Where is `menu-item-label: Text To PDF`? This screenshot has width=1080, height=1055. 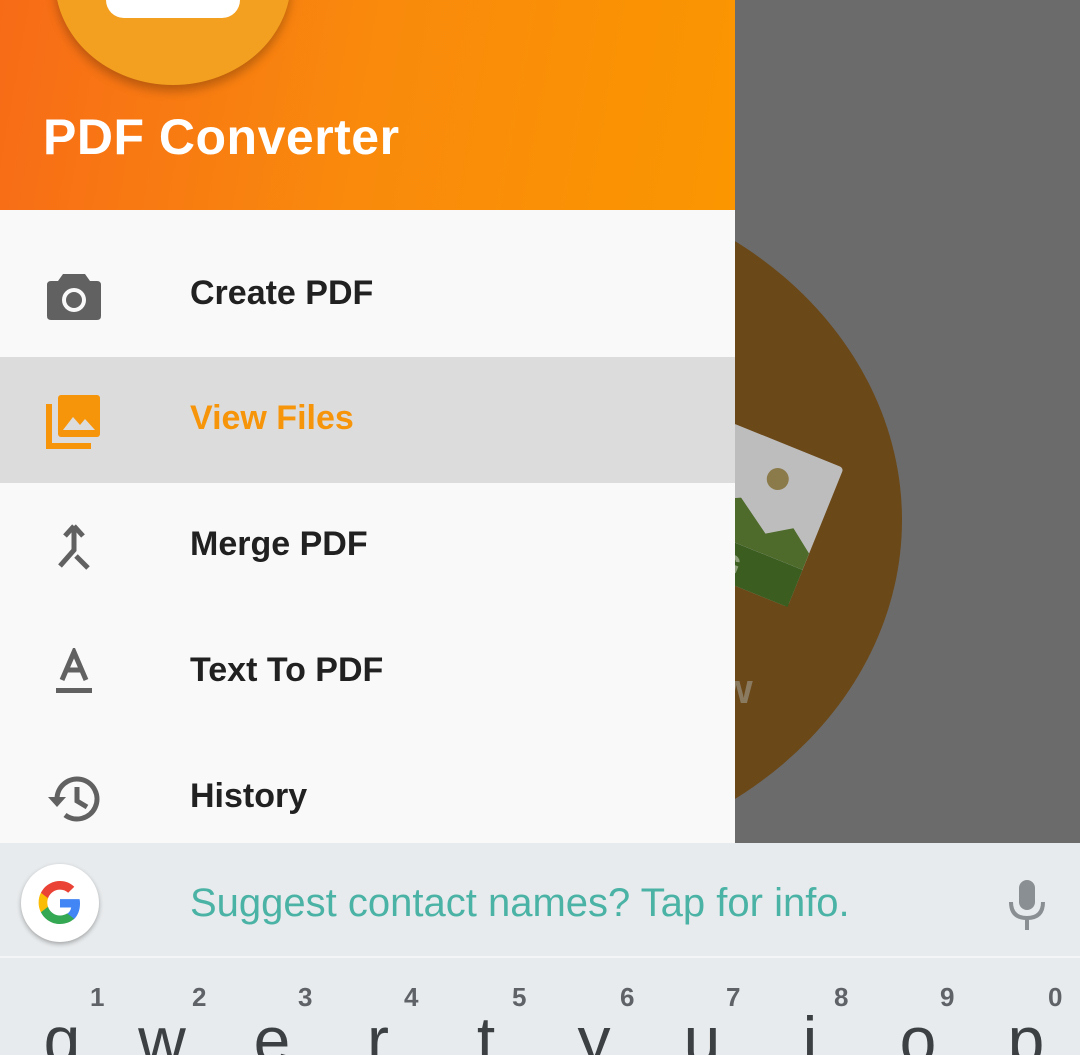 menu-item-label: Text To PDF is located at coordinates (287, 670).